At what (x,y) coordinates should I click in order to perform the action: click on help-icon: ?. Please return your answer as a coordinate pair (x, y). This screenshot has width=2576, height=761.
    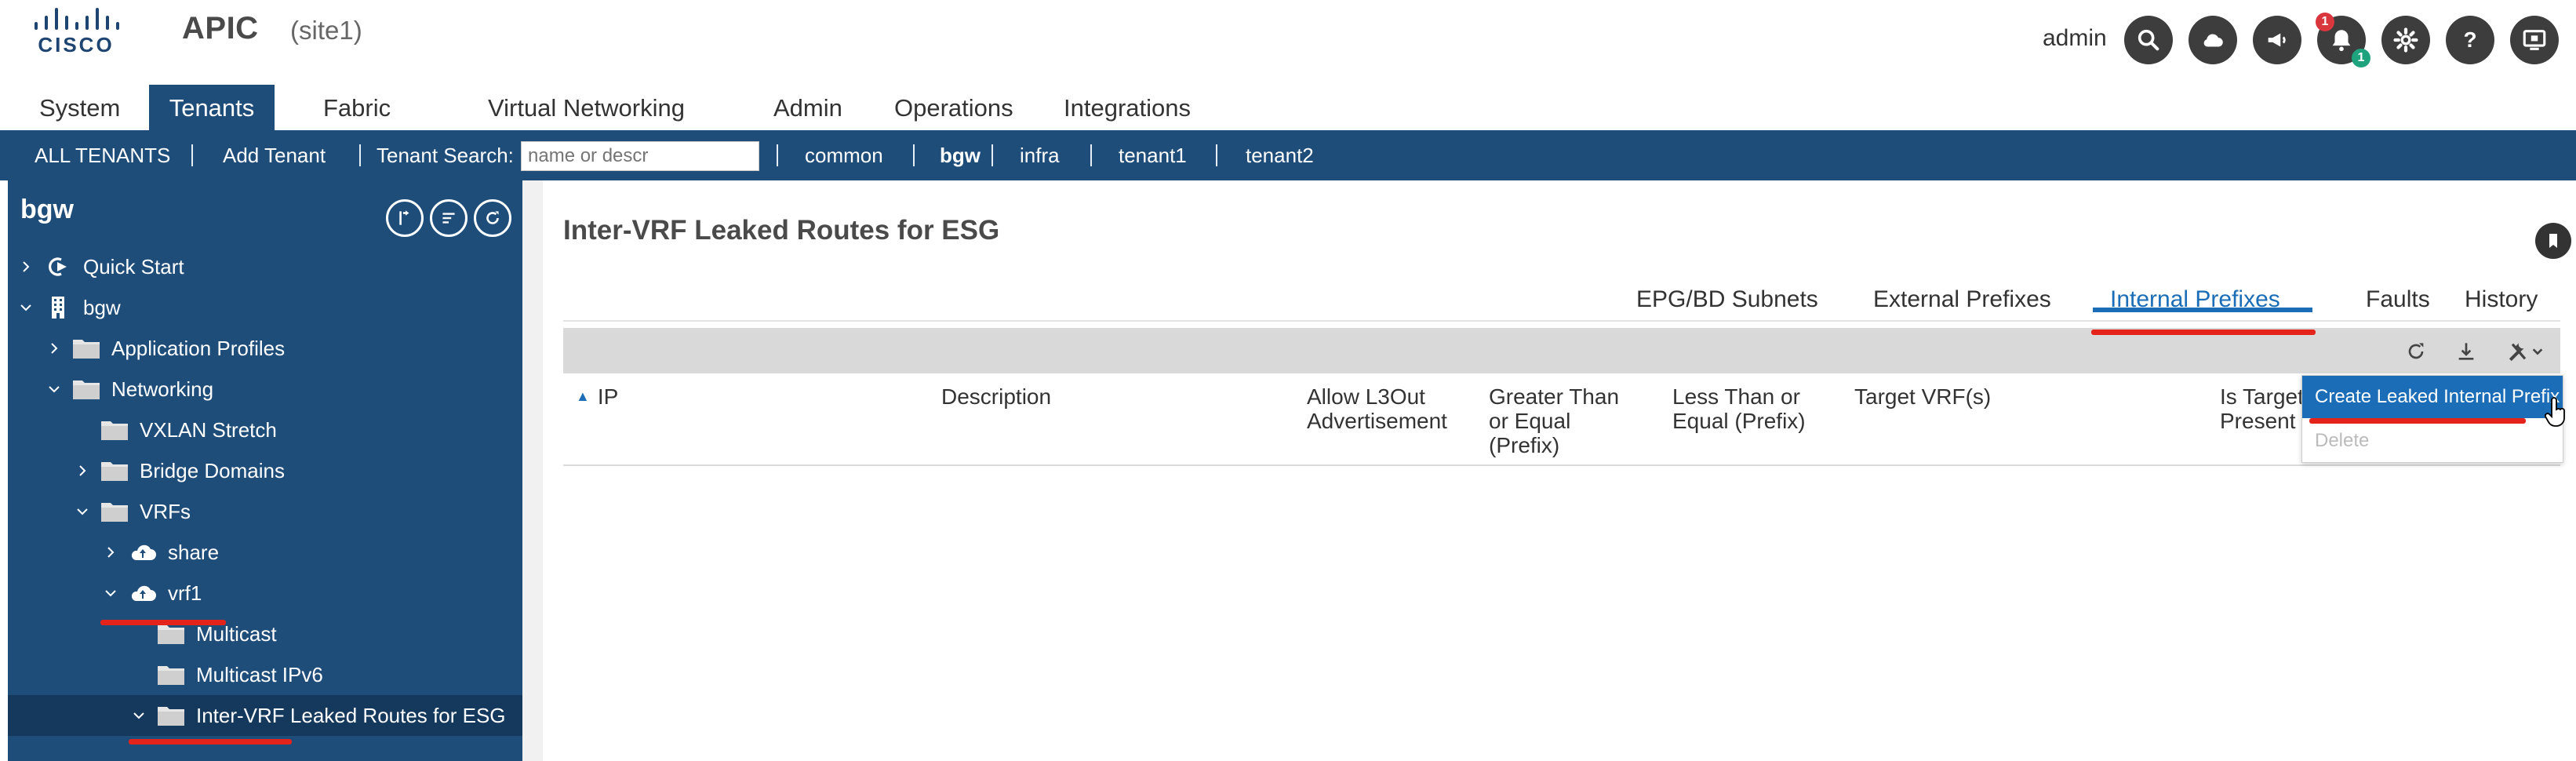
    Looking at the image, I should click on (2470, 40).